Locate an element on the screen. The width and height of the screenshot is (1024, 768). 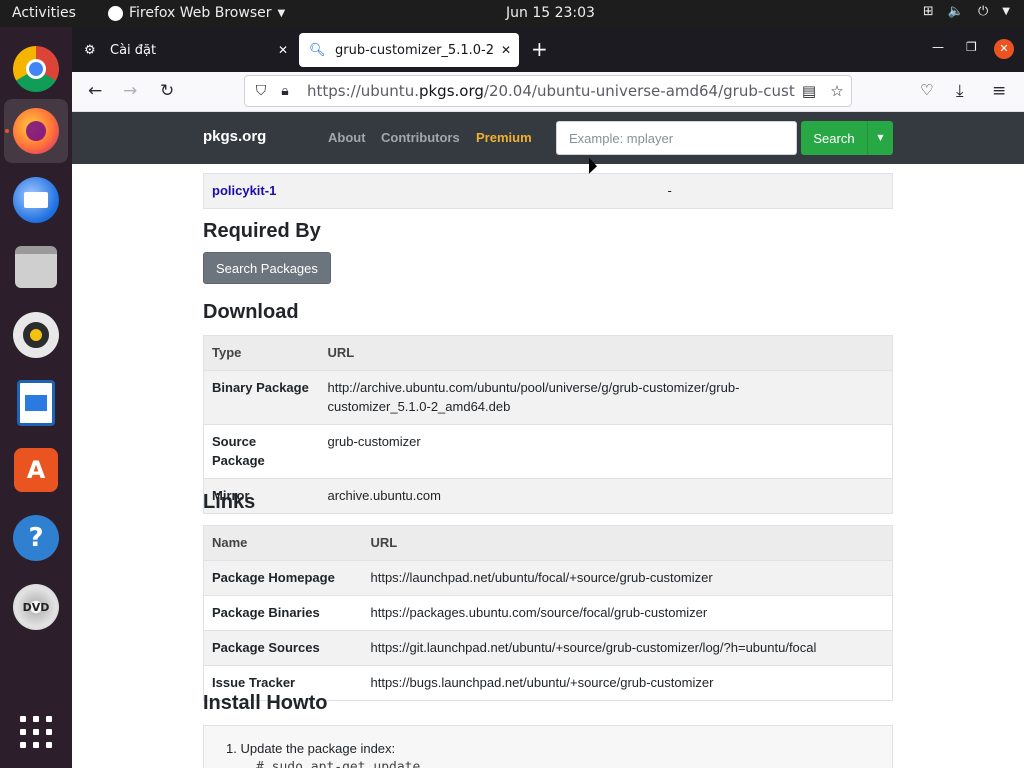
writer-icon is located at coordinates (36, 403).